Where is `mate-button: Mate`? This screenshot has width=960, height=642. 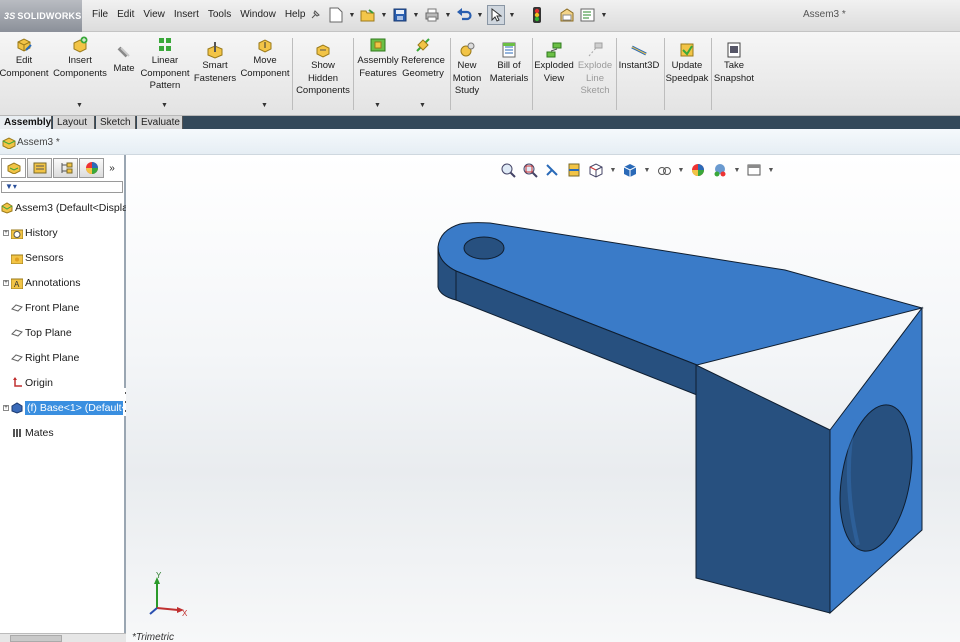
mate-button: Mate is located at coordinates (124, 60).